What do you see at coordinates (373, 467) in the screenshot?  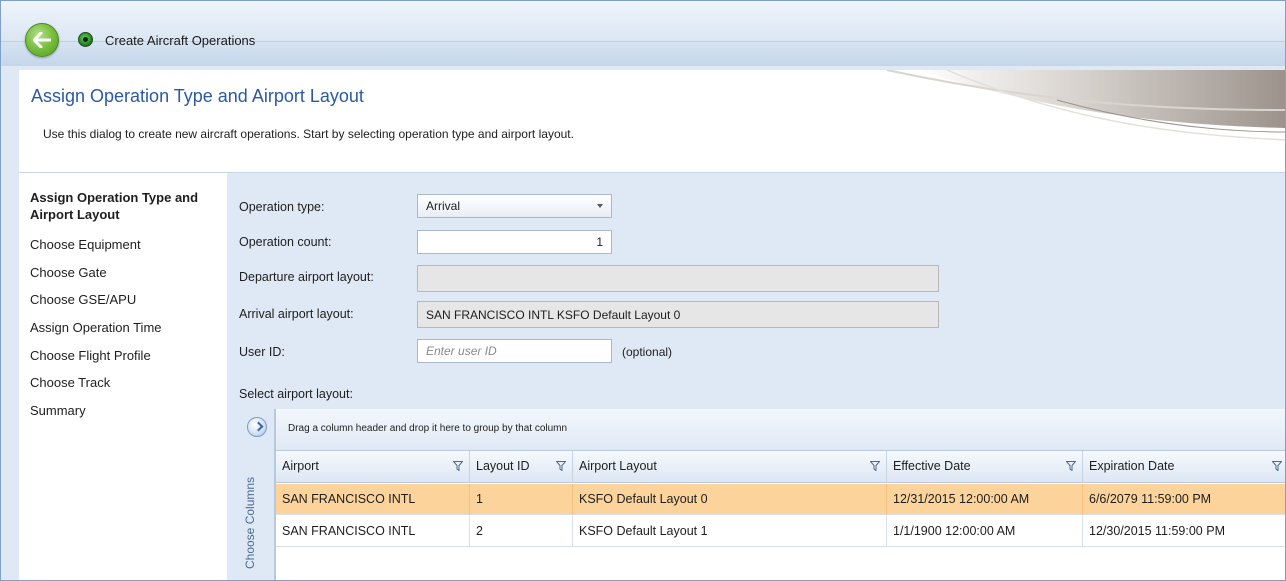 I see `column-header-airport: Airport` at bounding box center [373, 467].